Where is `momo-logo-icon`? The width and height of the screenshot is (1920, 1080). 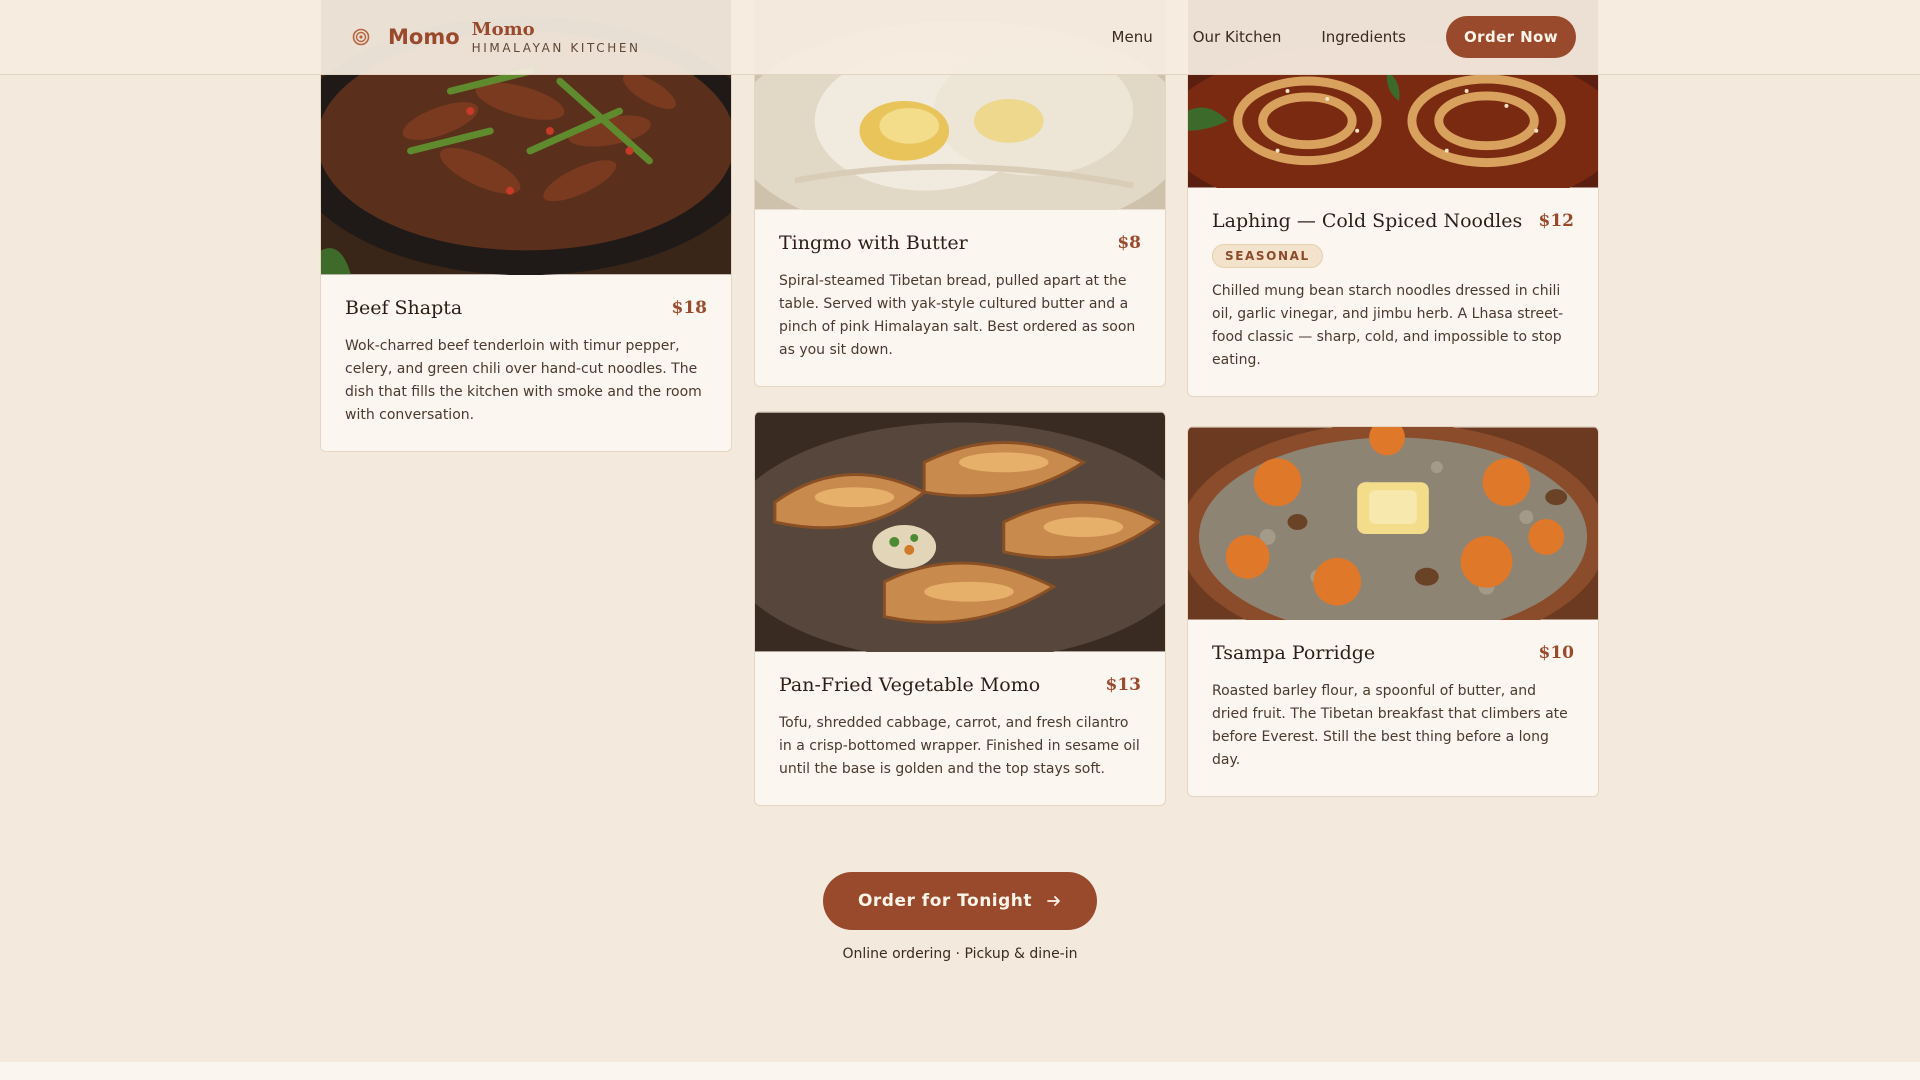 momo-logo-icon is located at coordinates (361, 37).